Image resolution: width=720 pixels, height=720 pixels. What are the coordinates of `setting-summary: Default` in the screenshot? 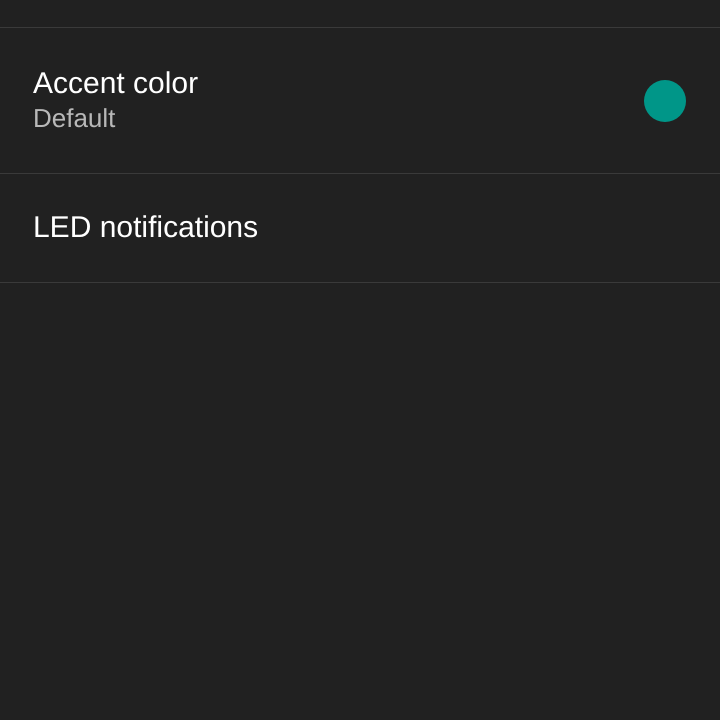 It's located at (74, 118).